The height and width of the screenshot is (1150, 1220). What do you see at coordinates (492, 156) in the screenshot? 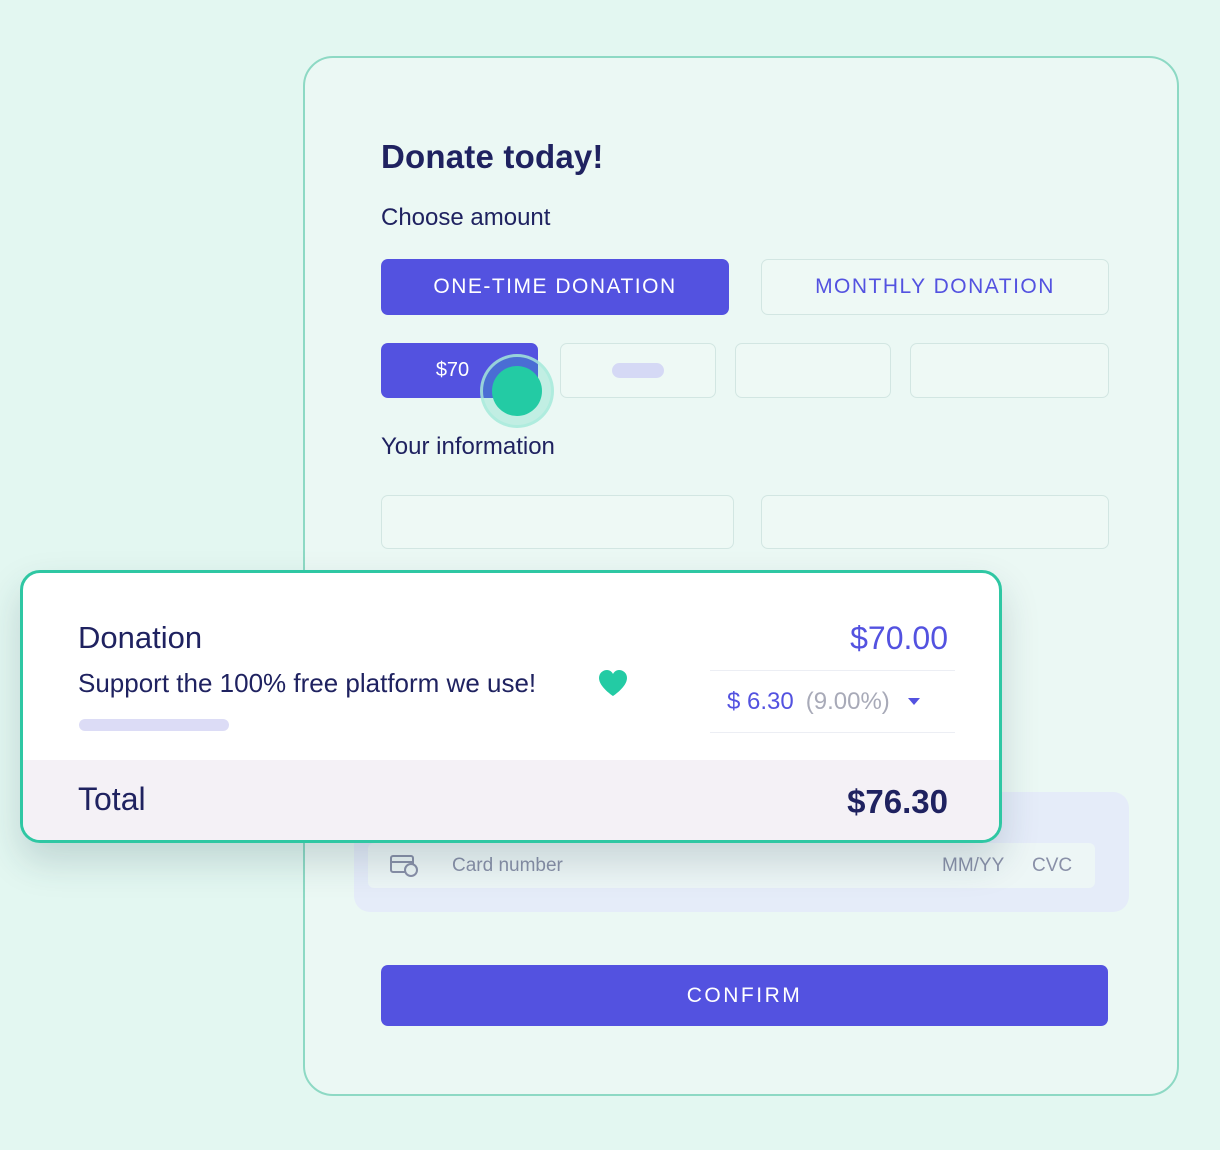
I see `form-title: Donate today!` at bounding box center [492, 156].